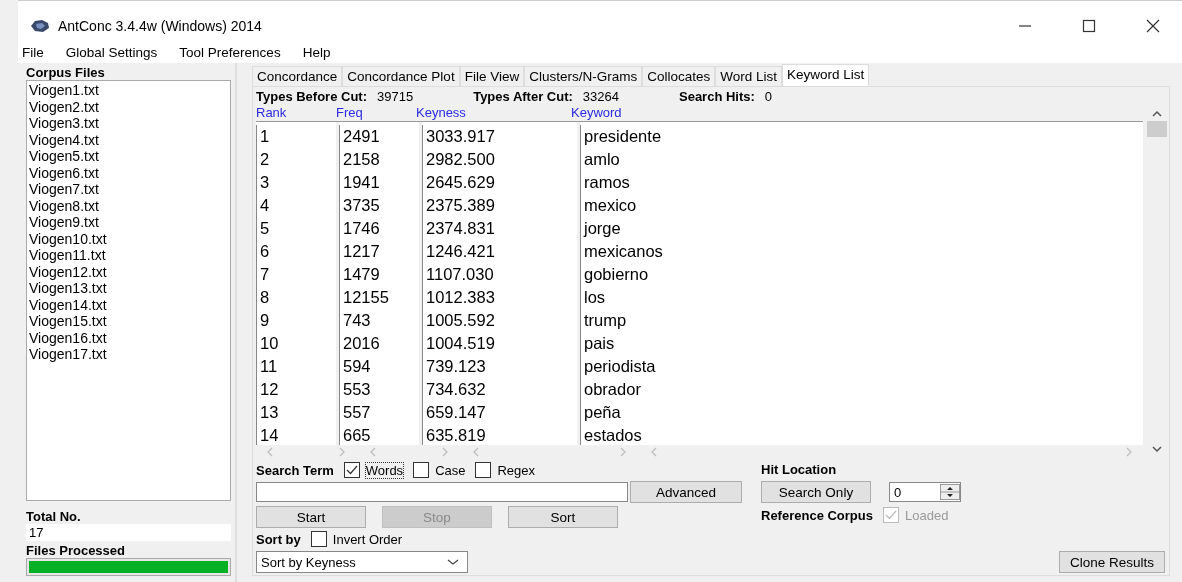  I want to click on corpus-file-item: Viogen5.txt, so click(128, 156).